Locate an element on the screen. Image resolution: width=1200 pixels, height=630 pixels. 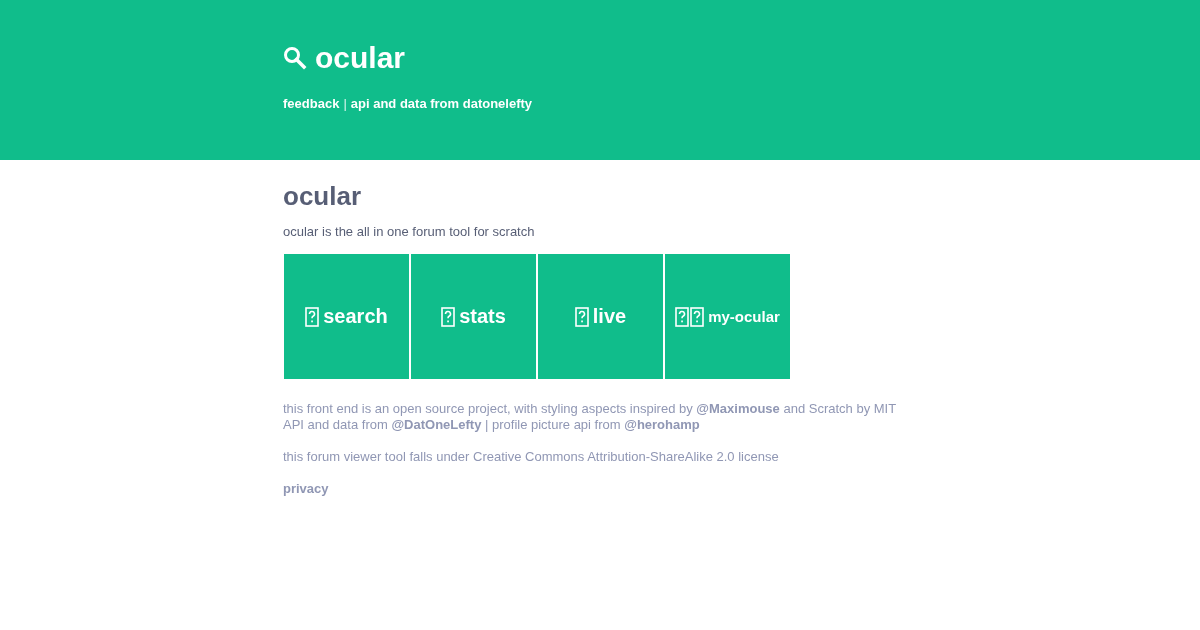
profile-link: @DatOneLefty is located at coordinates (436, 424).